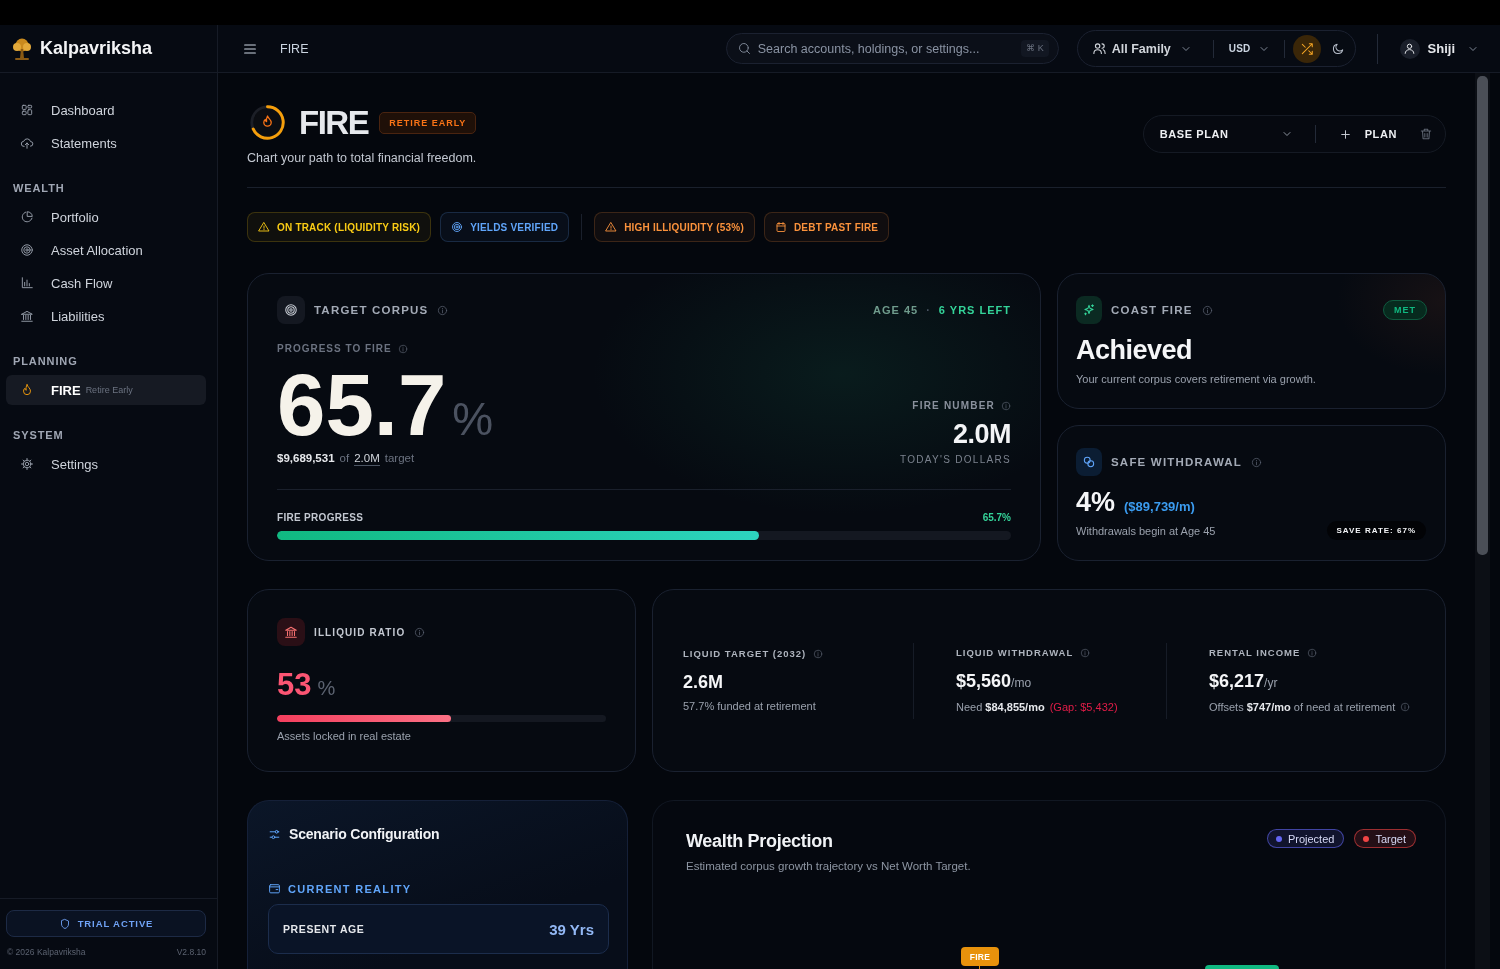 The width and height of the screenshot is (1500, 969). What do you see at coordinates (760, 841) in the screenshot?
I see `card-title: Wealth Projection` at bounding box center [760, 841].